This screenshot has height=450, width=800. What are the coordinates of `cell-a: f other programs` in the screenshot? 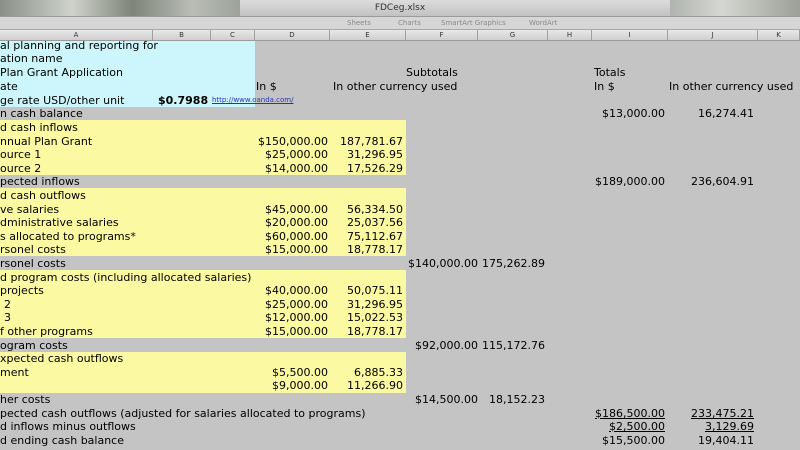 It's located at (46, 331).